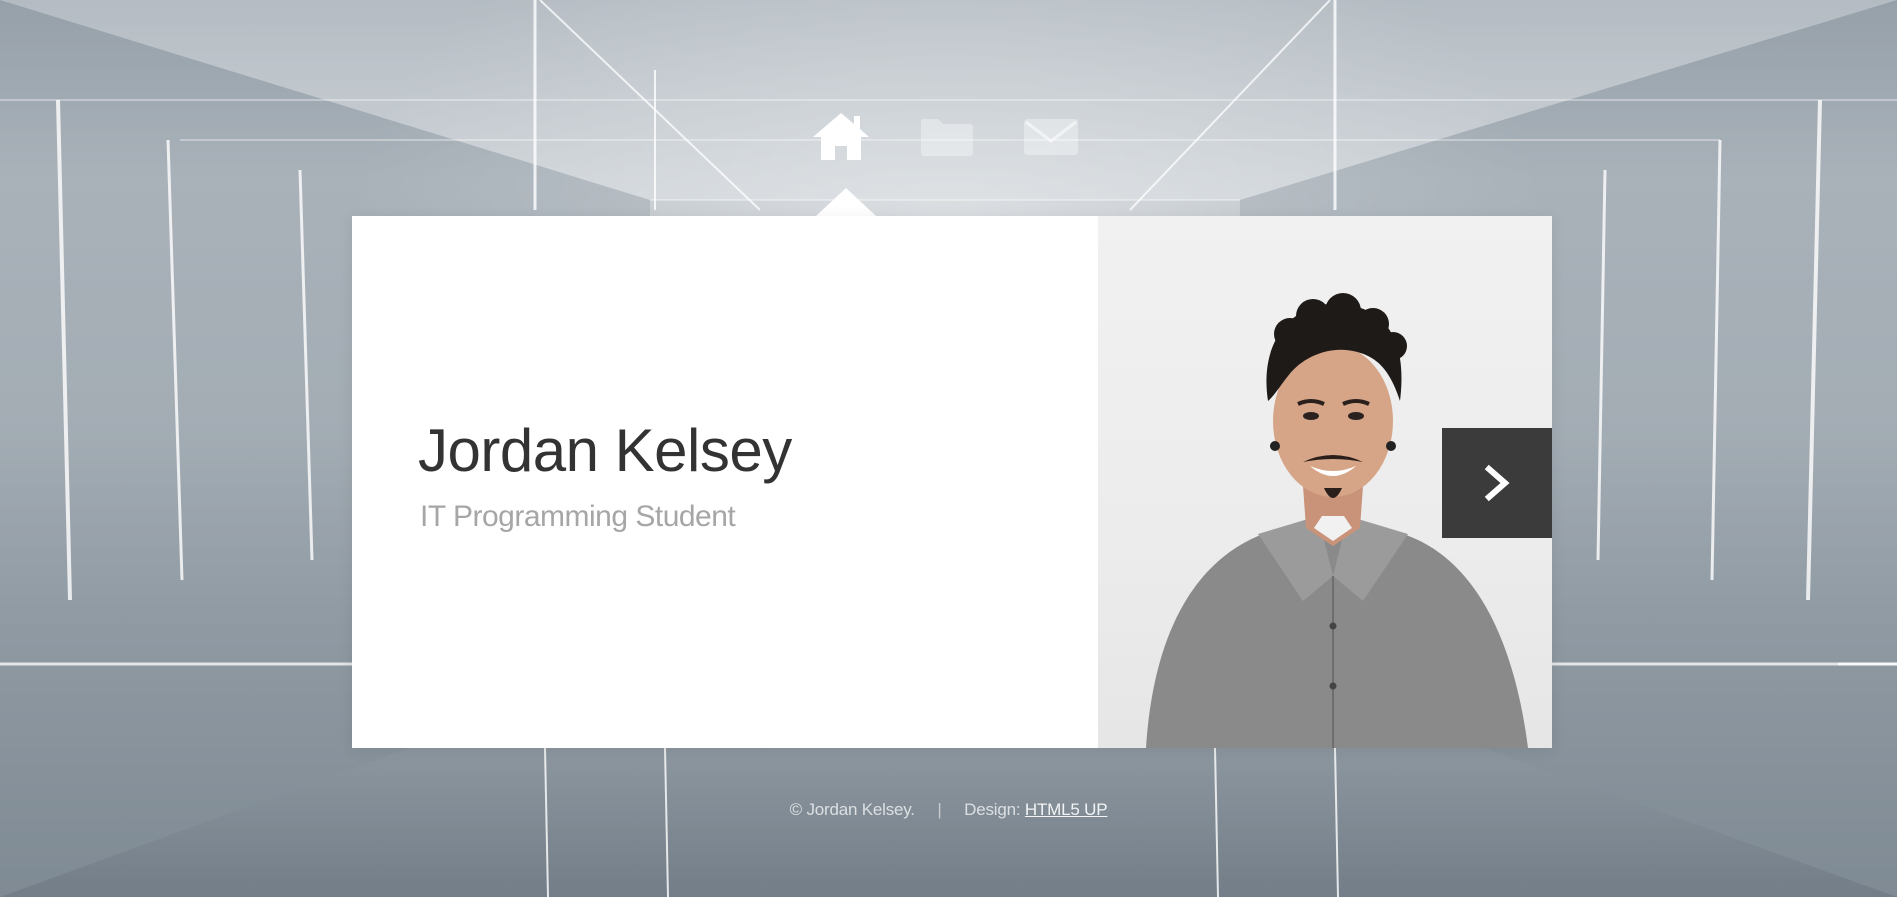  I want to click on footer-design-link: HTML5 UP, so click(1066, 809).